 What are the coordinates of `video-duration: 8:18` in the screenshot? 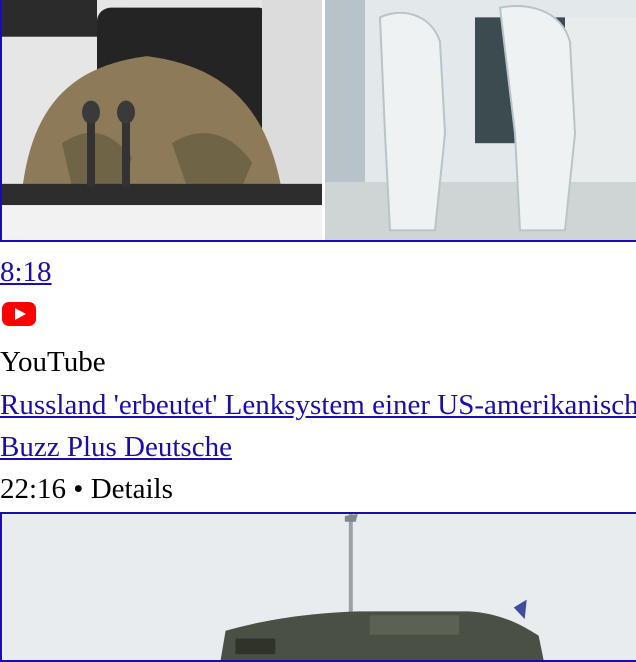 It's located at (26, 272).